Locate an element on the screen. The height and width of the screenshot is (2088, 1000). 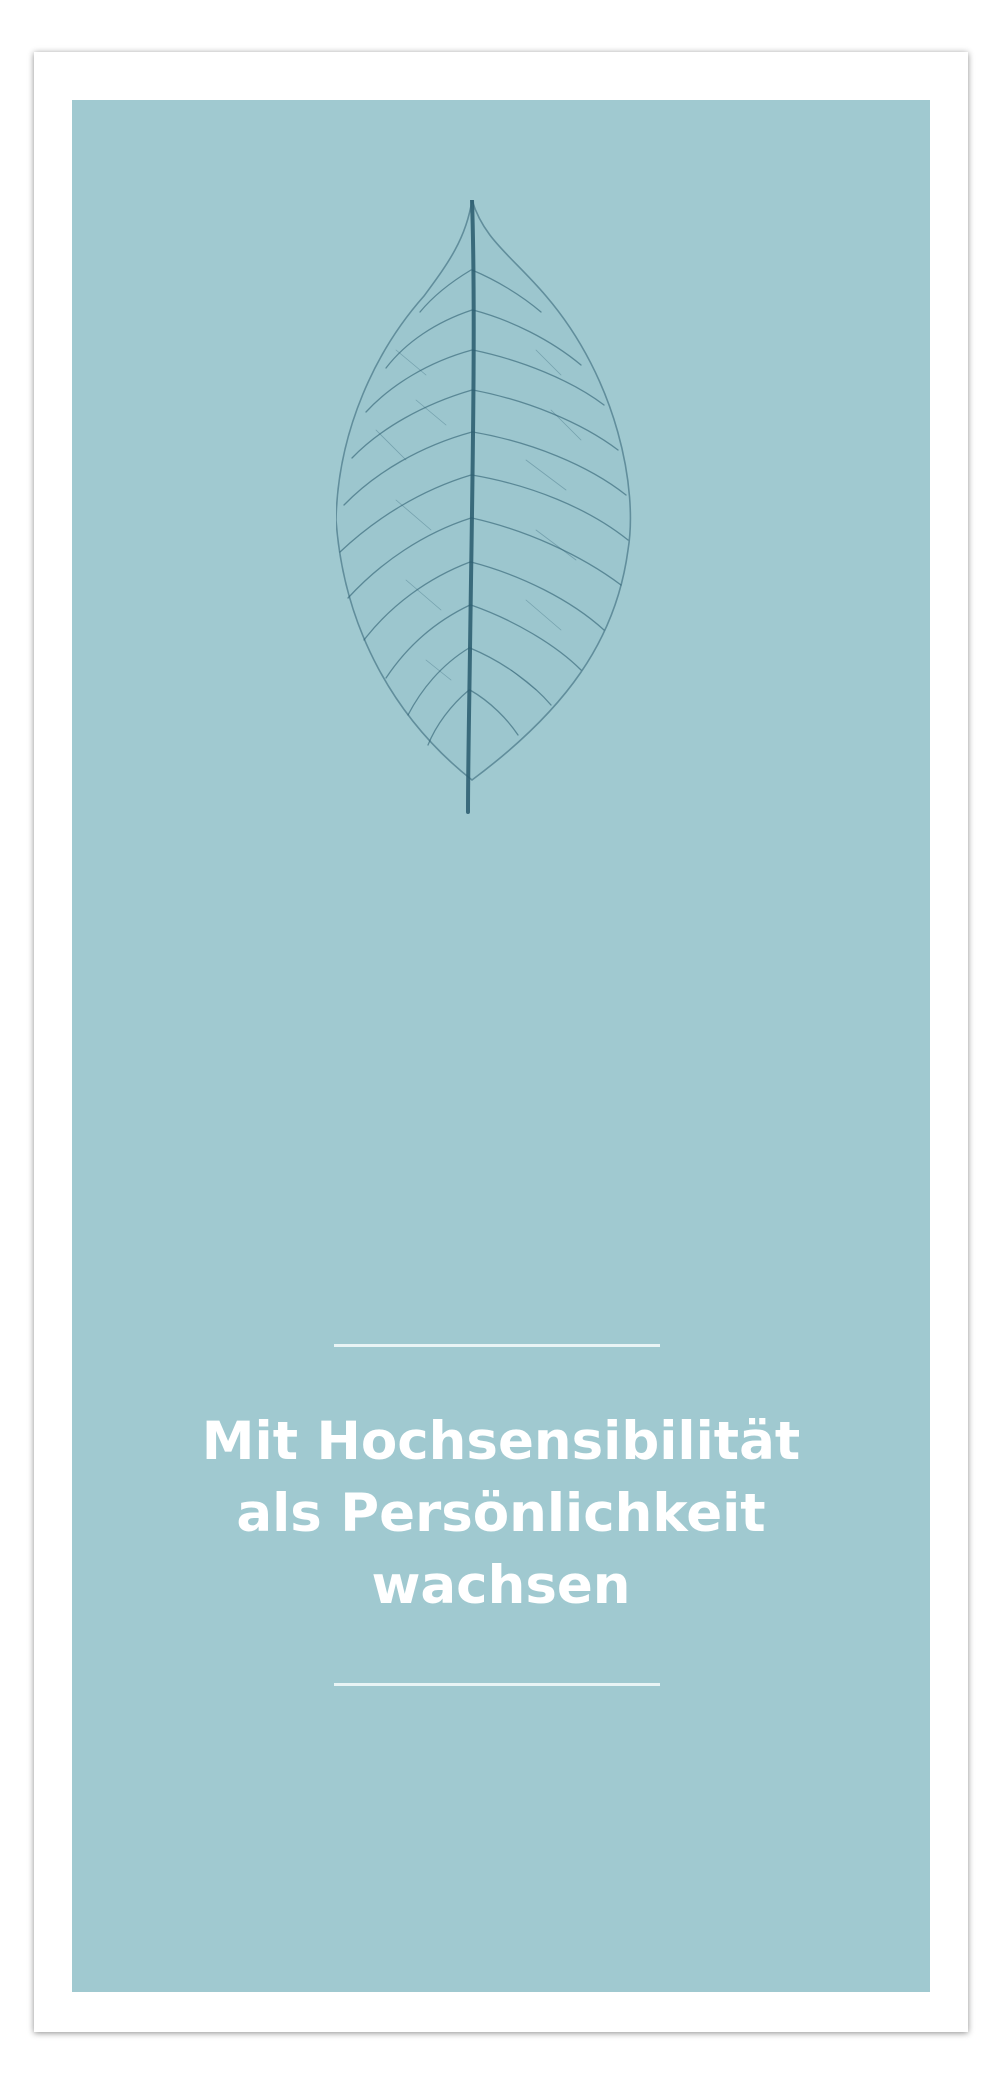
title-line-1: Mit Hochsensibilität is located at coordinates (501, 1441).